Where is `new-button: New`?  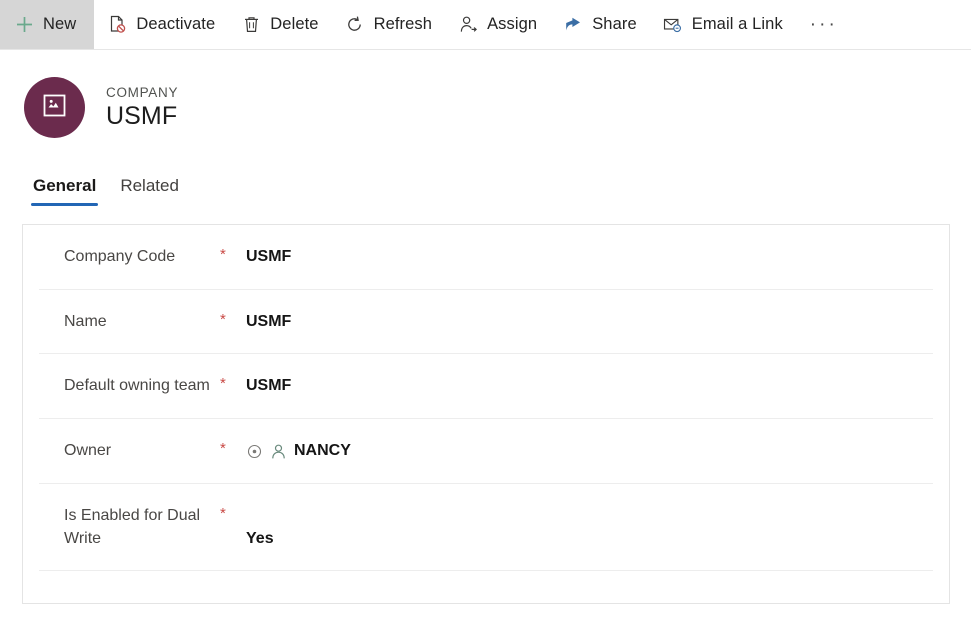
new-button: New is located at coordinates (47, 24).